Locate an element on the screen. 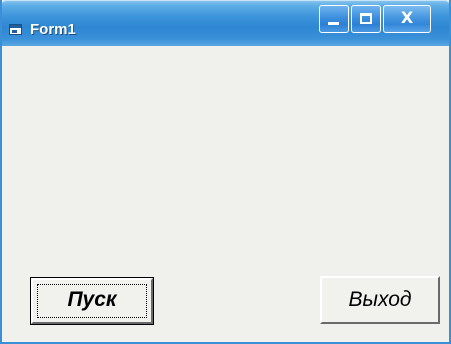 The image size is (451, 344). window-title: Form1 is located at coordinates (53, 29).